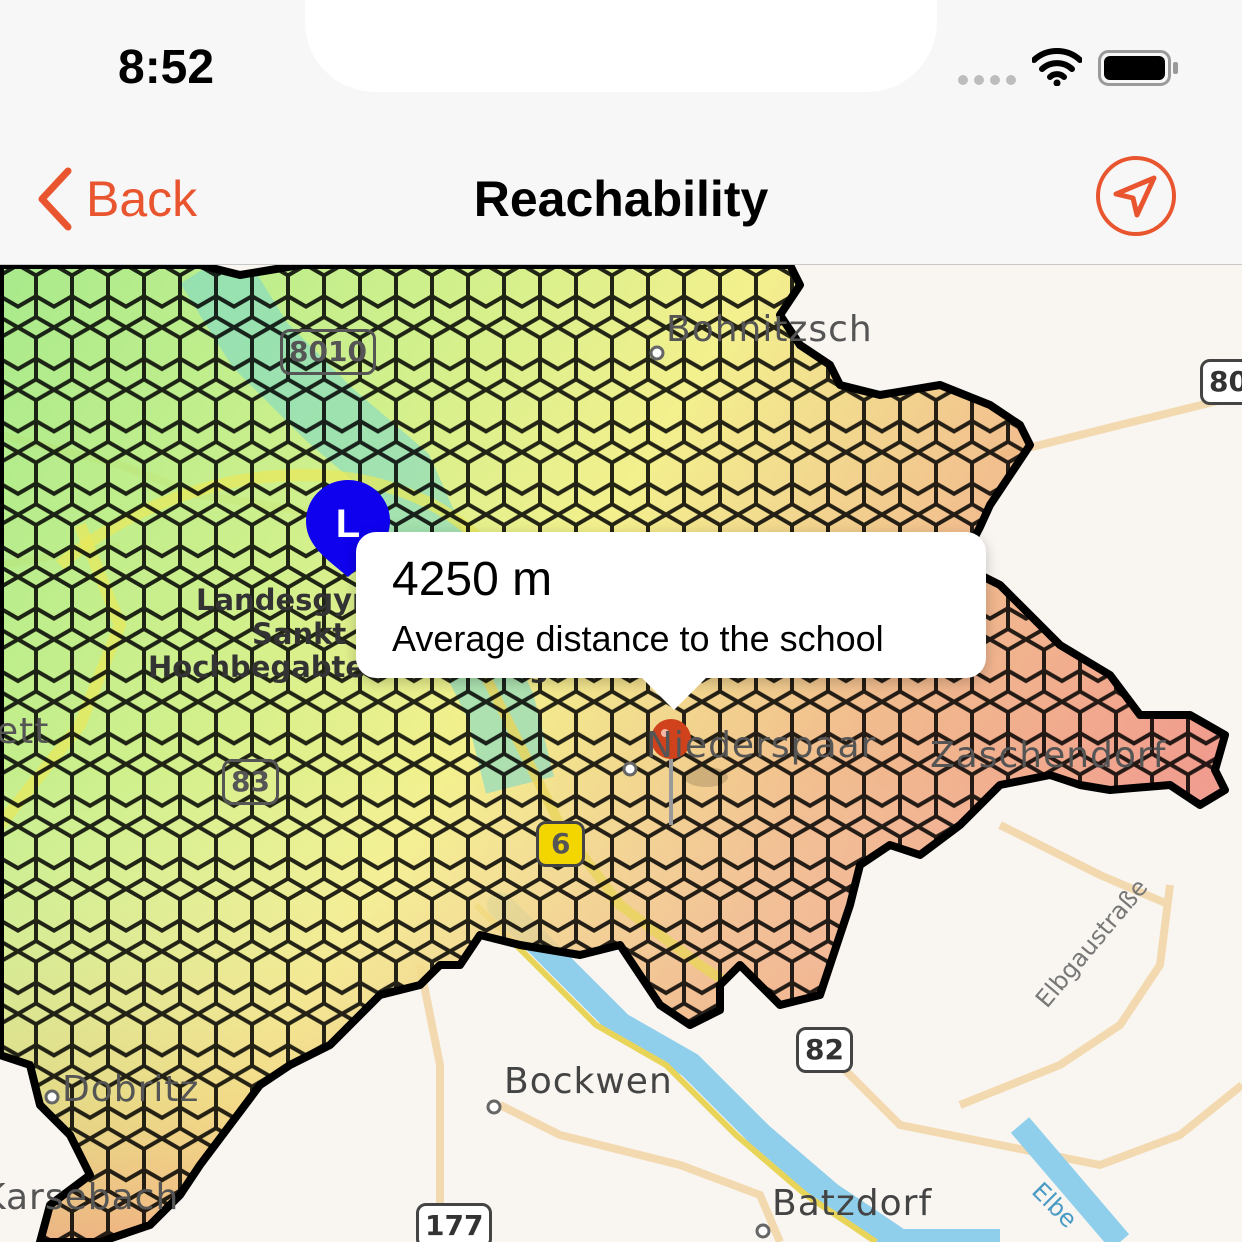 Image resolution: width=1242 pixels, height=1242 pixels. Describe the element at coordinates (674, 693) in the screenshot. I see `callout-tail` at that location.